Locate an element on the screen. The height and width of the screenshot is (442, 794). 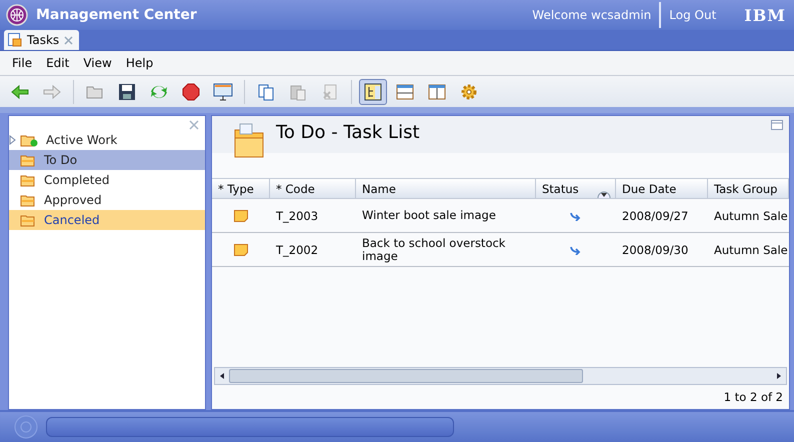
tree-item: Active Work is located at coordinates (107, 140).